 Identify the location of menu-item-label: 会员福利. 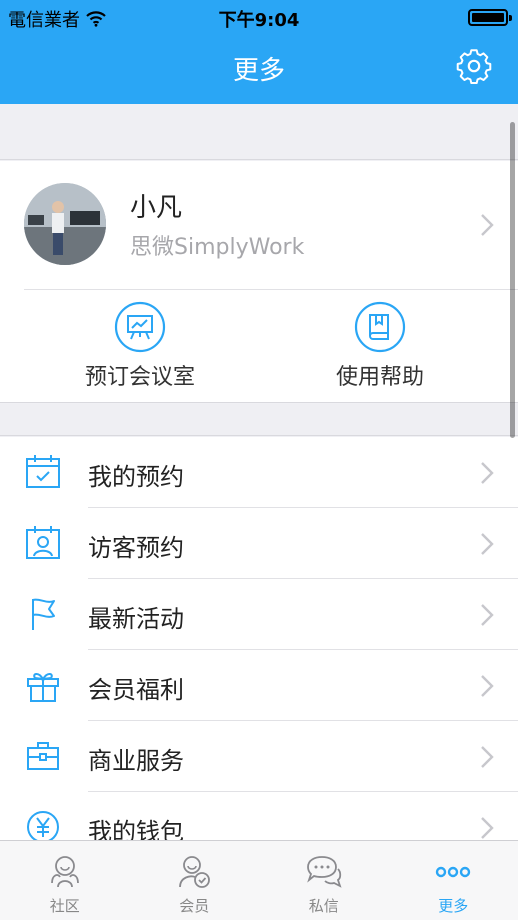
(136, 690).